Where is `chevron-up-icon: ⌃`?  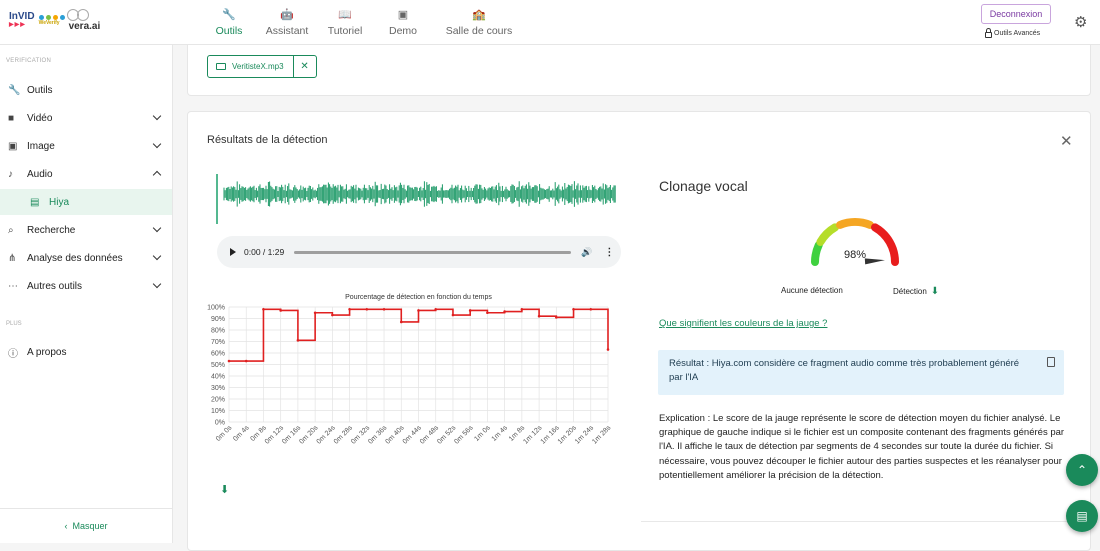 chevron-up-icon: ⌃ is located at coordinates (1082, 470).